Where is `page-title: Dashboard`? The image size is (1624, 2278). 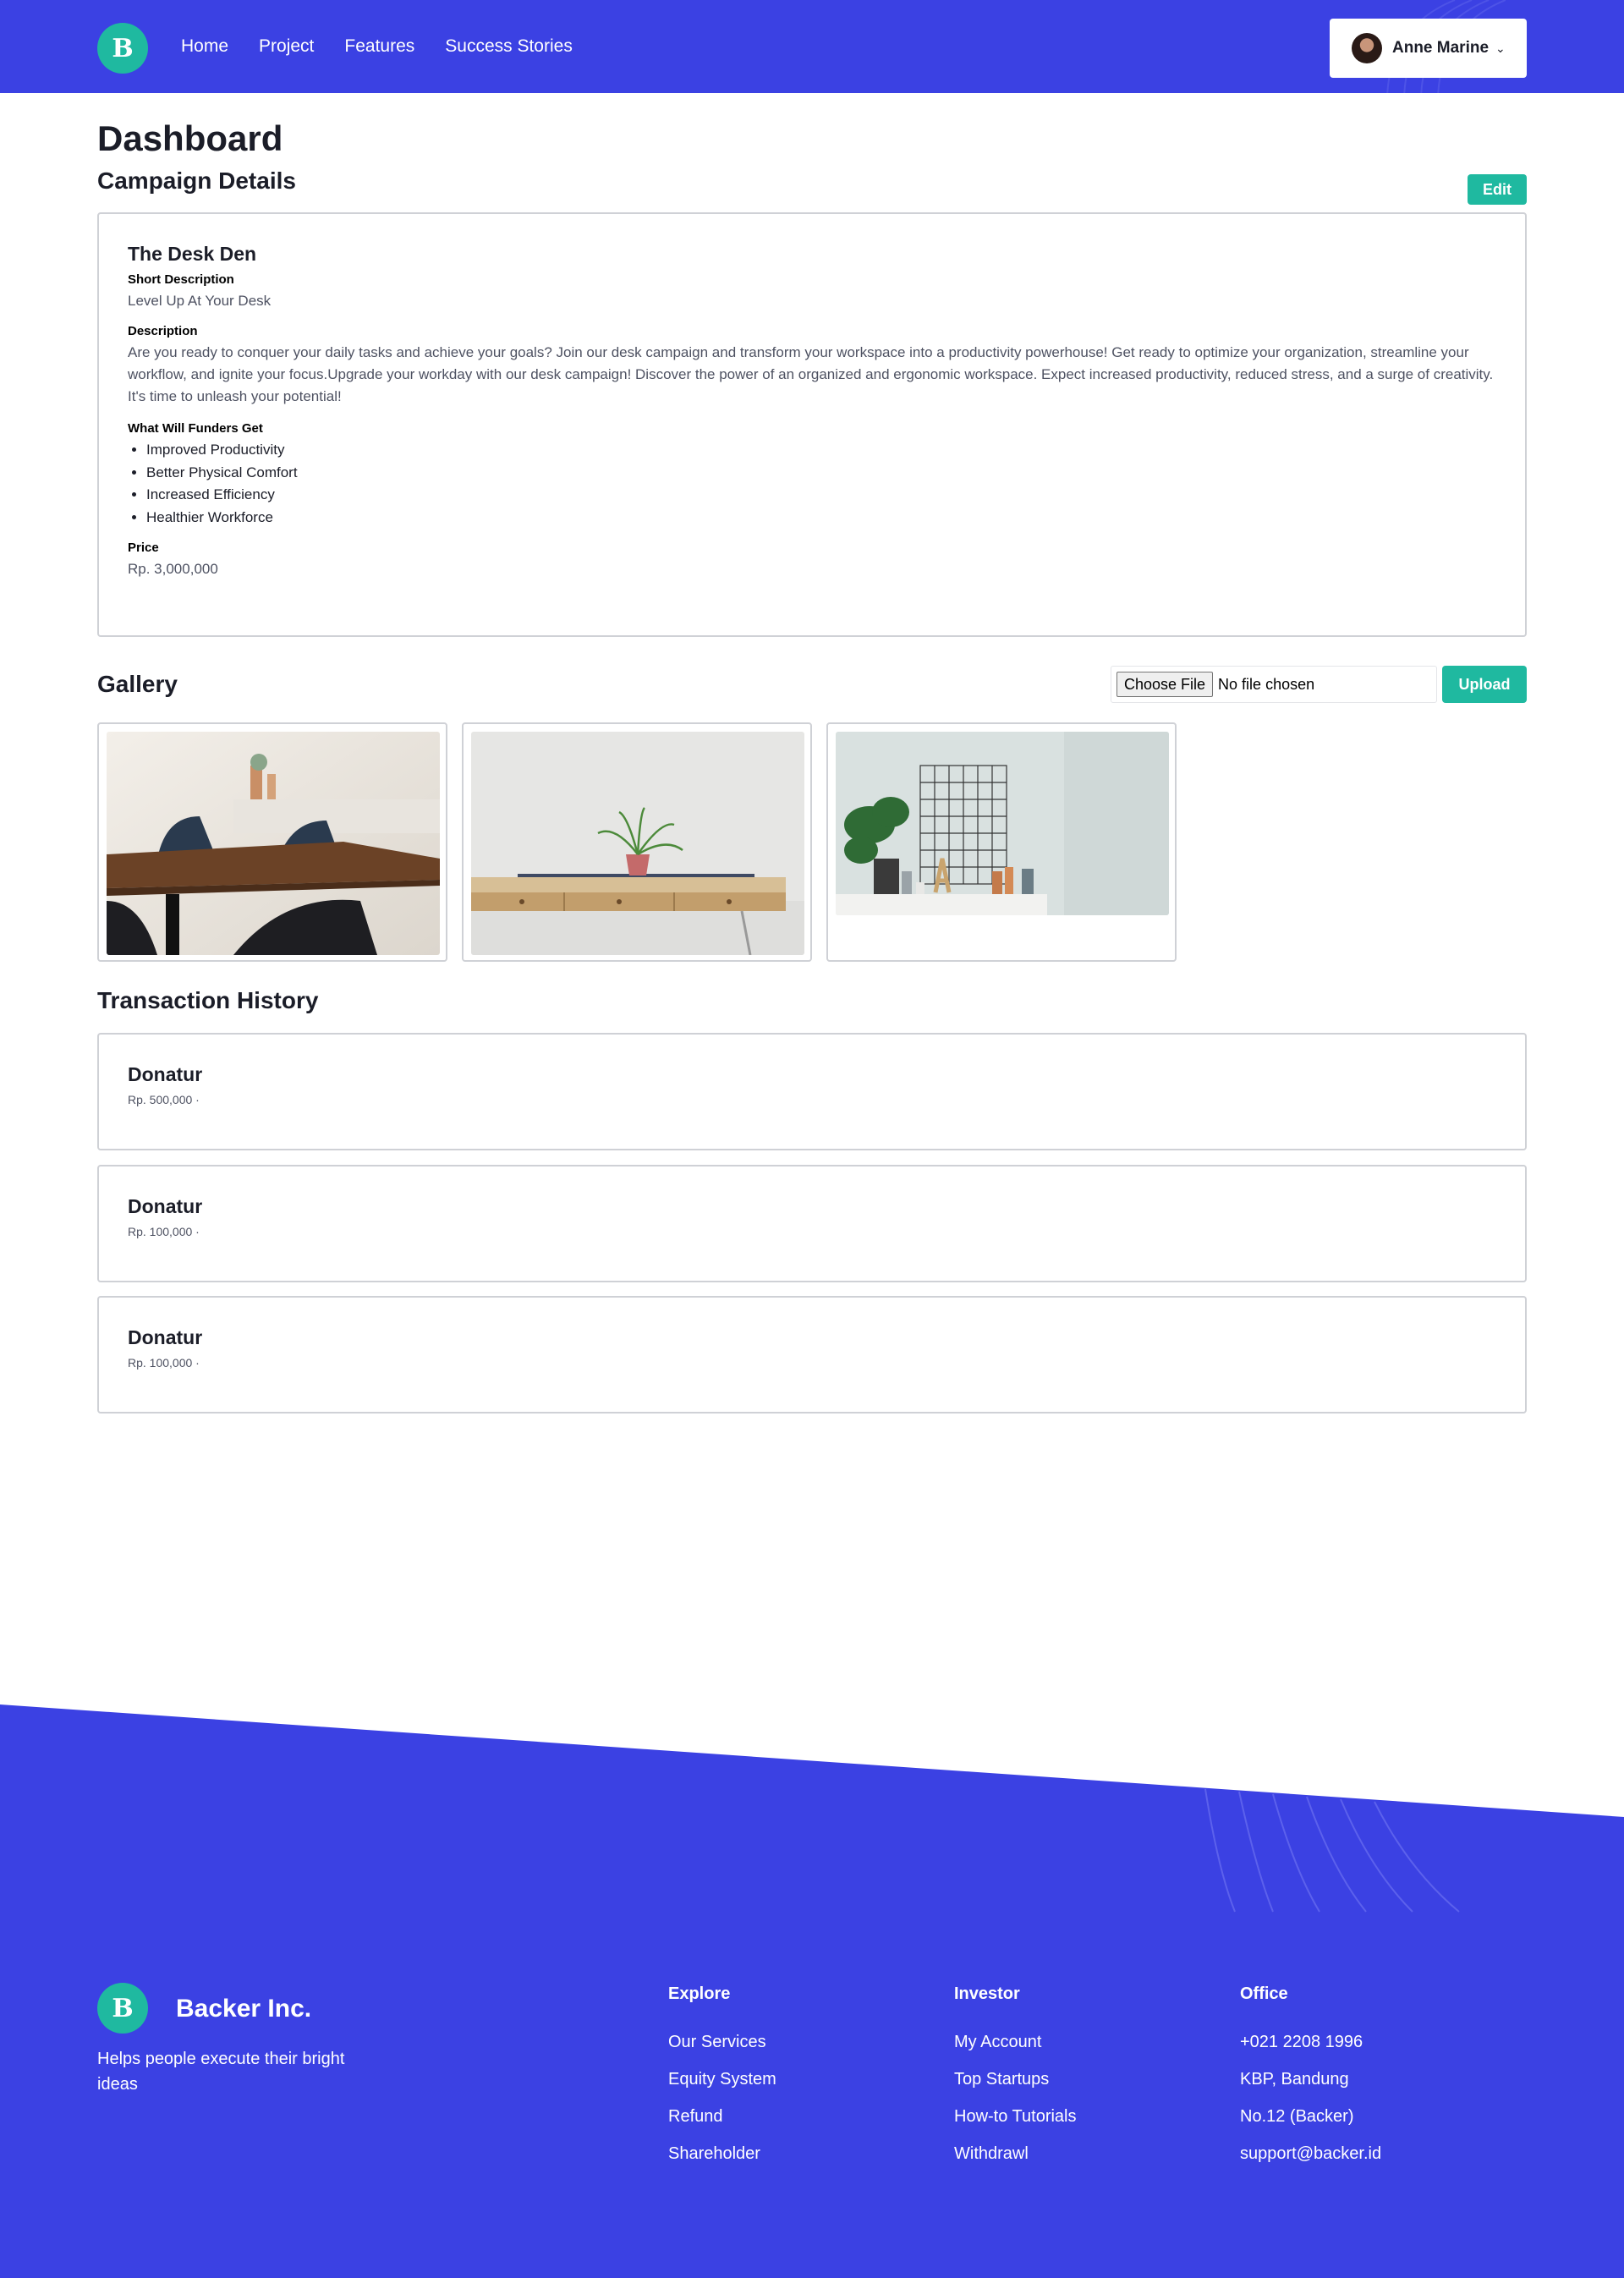 page-title: Dashboard is located at coordinates (190, 138).